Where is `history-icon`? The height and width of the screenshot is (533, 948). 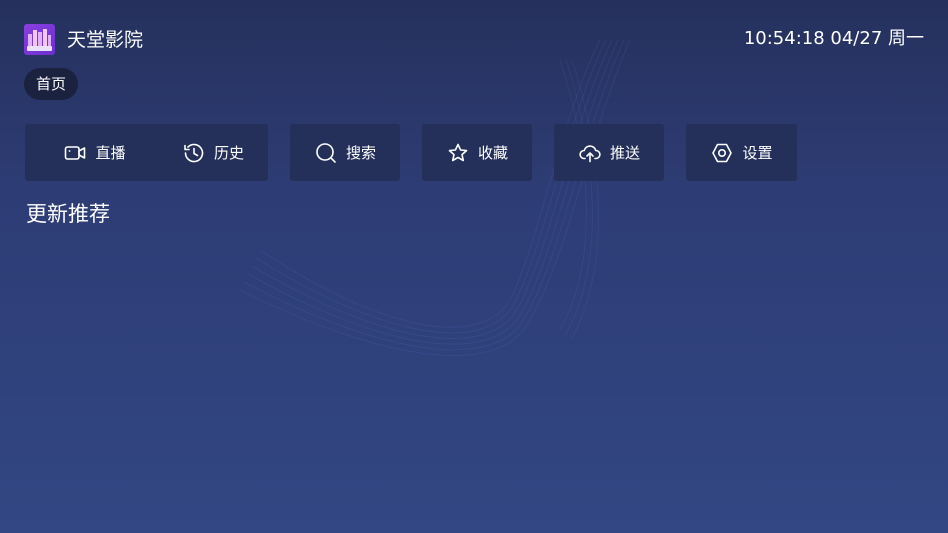 history-icon is located at coordinates (194, 153).